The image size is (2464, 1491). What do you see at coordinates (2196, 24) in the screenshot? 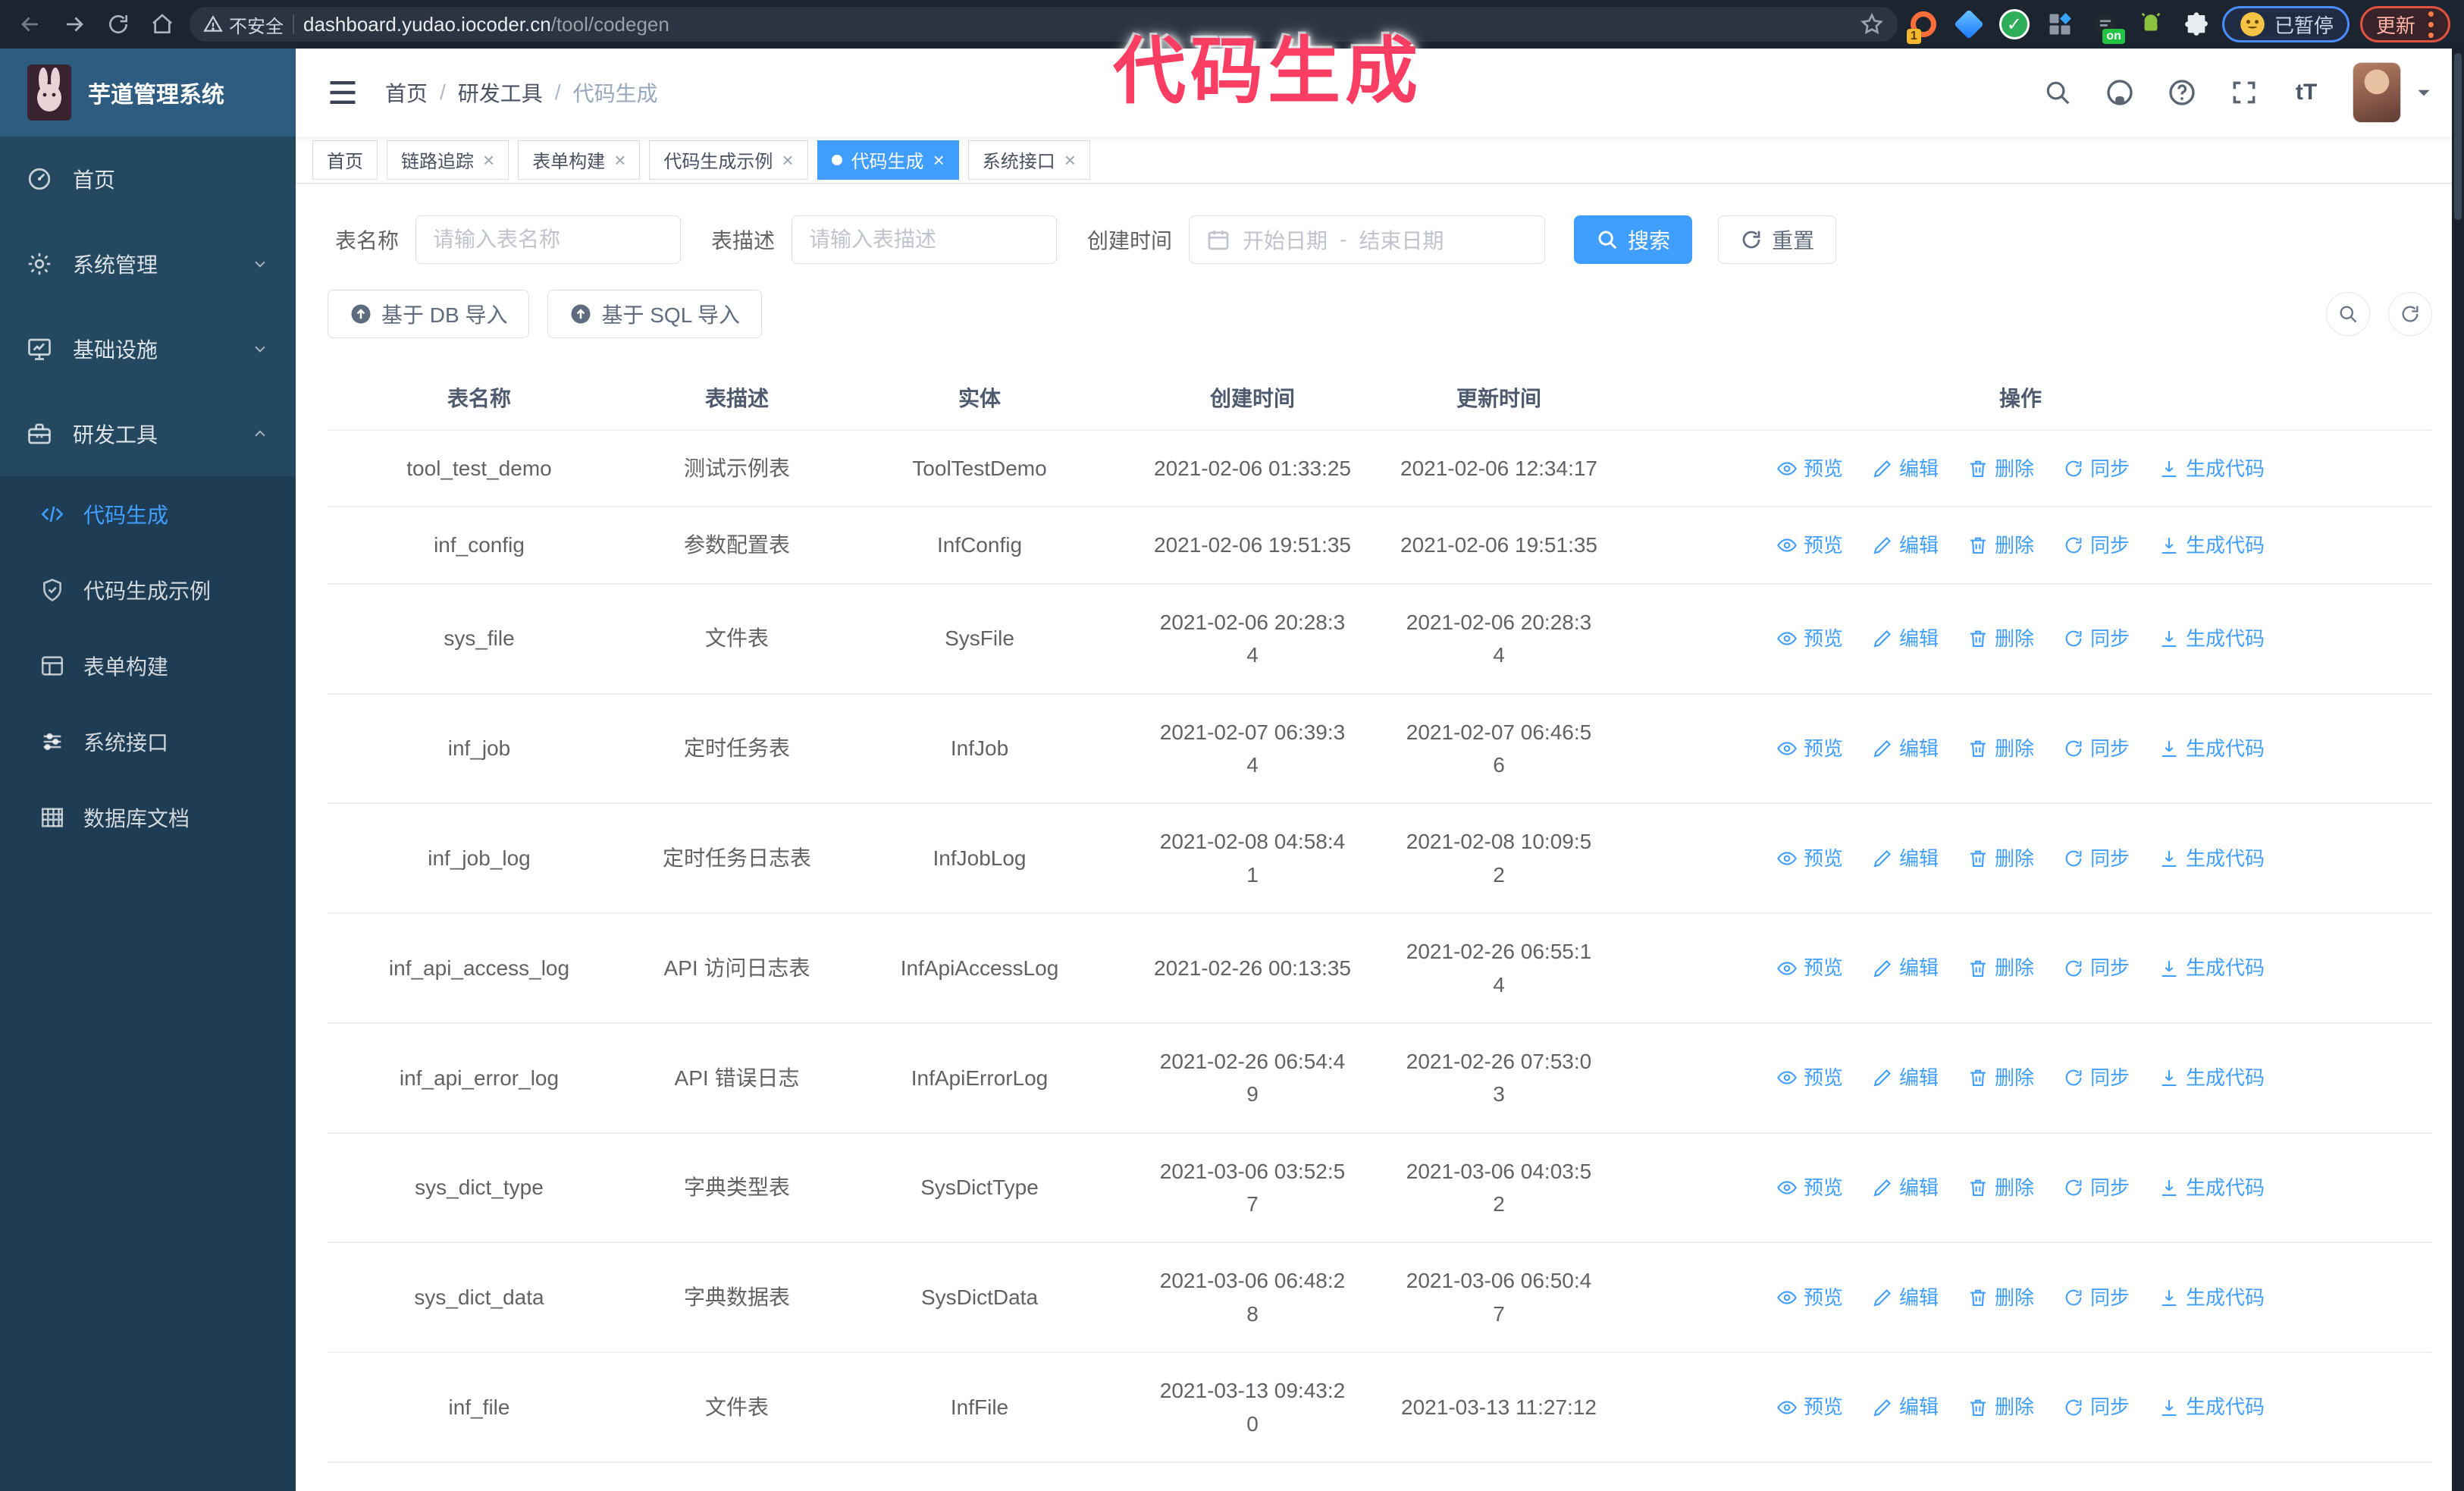
I see `extension-puzzle-icon` at bounding box center [2196, 24].